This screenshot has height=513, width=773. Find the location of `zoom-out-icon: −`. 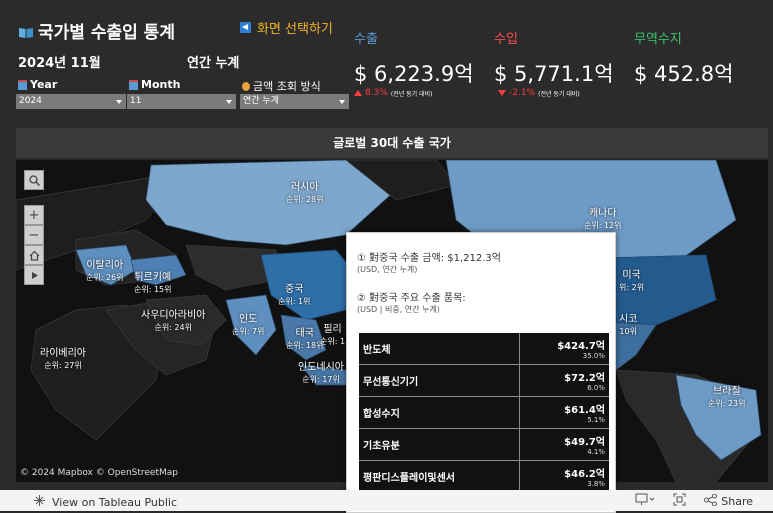

zoom-out-icon: − is located at coordinates (34, 235).